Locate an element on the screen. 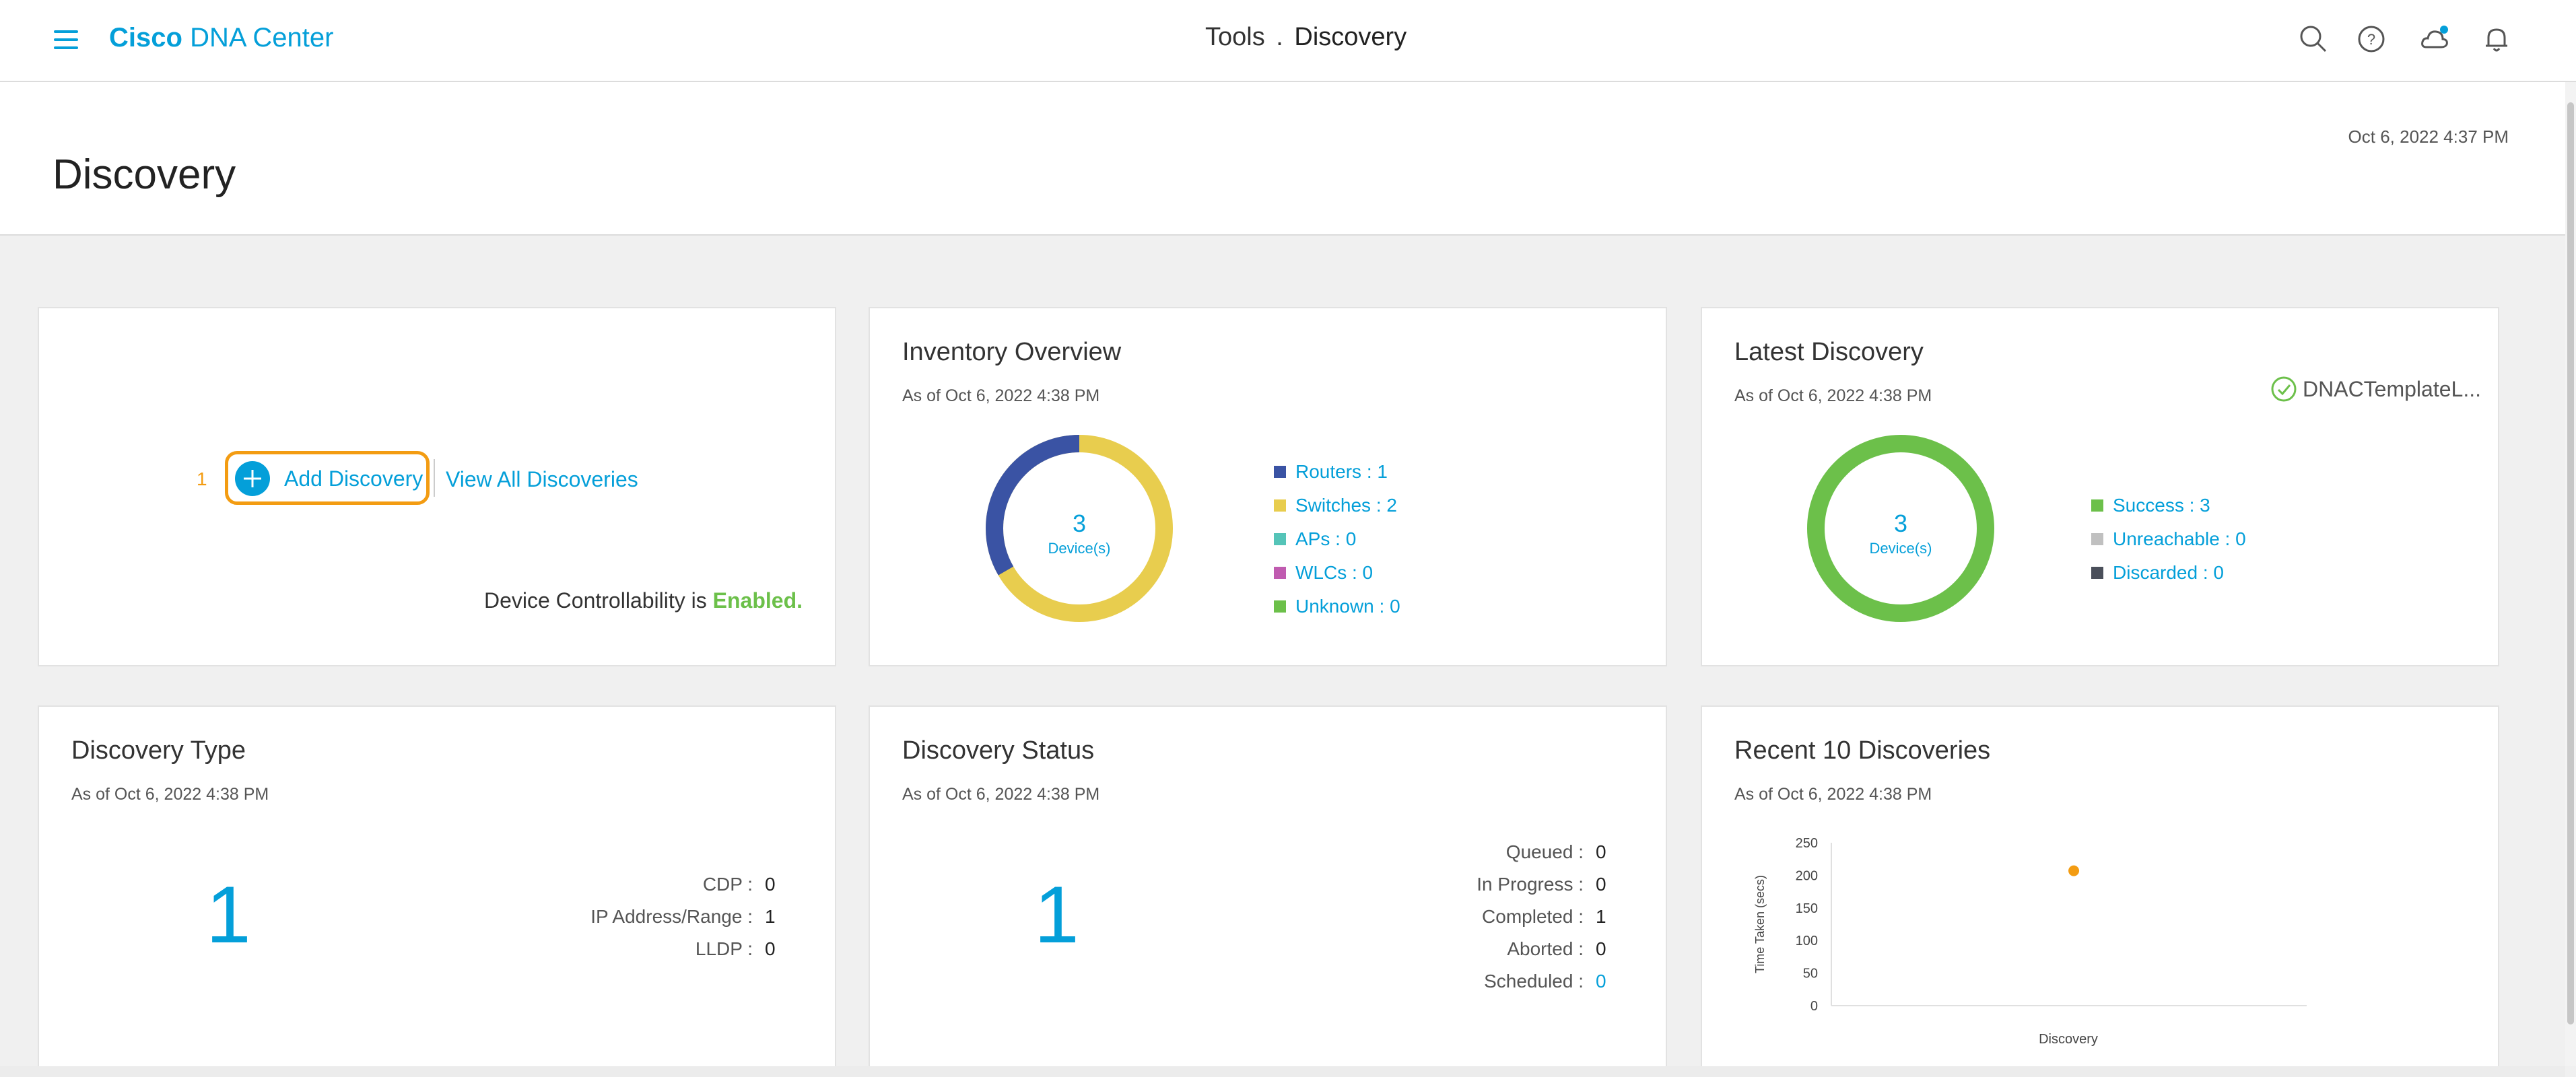  status-row: Scheduled : 0 is located at coordinates (1543, 981).